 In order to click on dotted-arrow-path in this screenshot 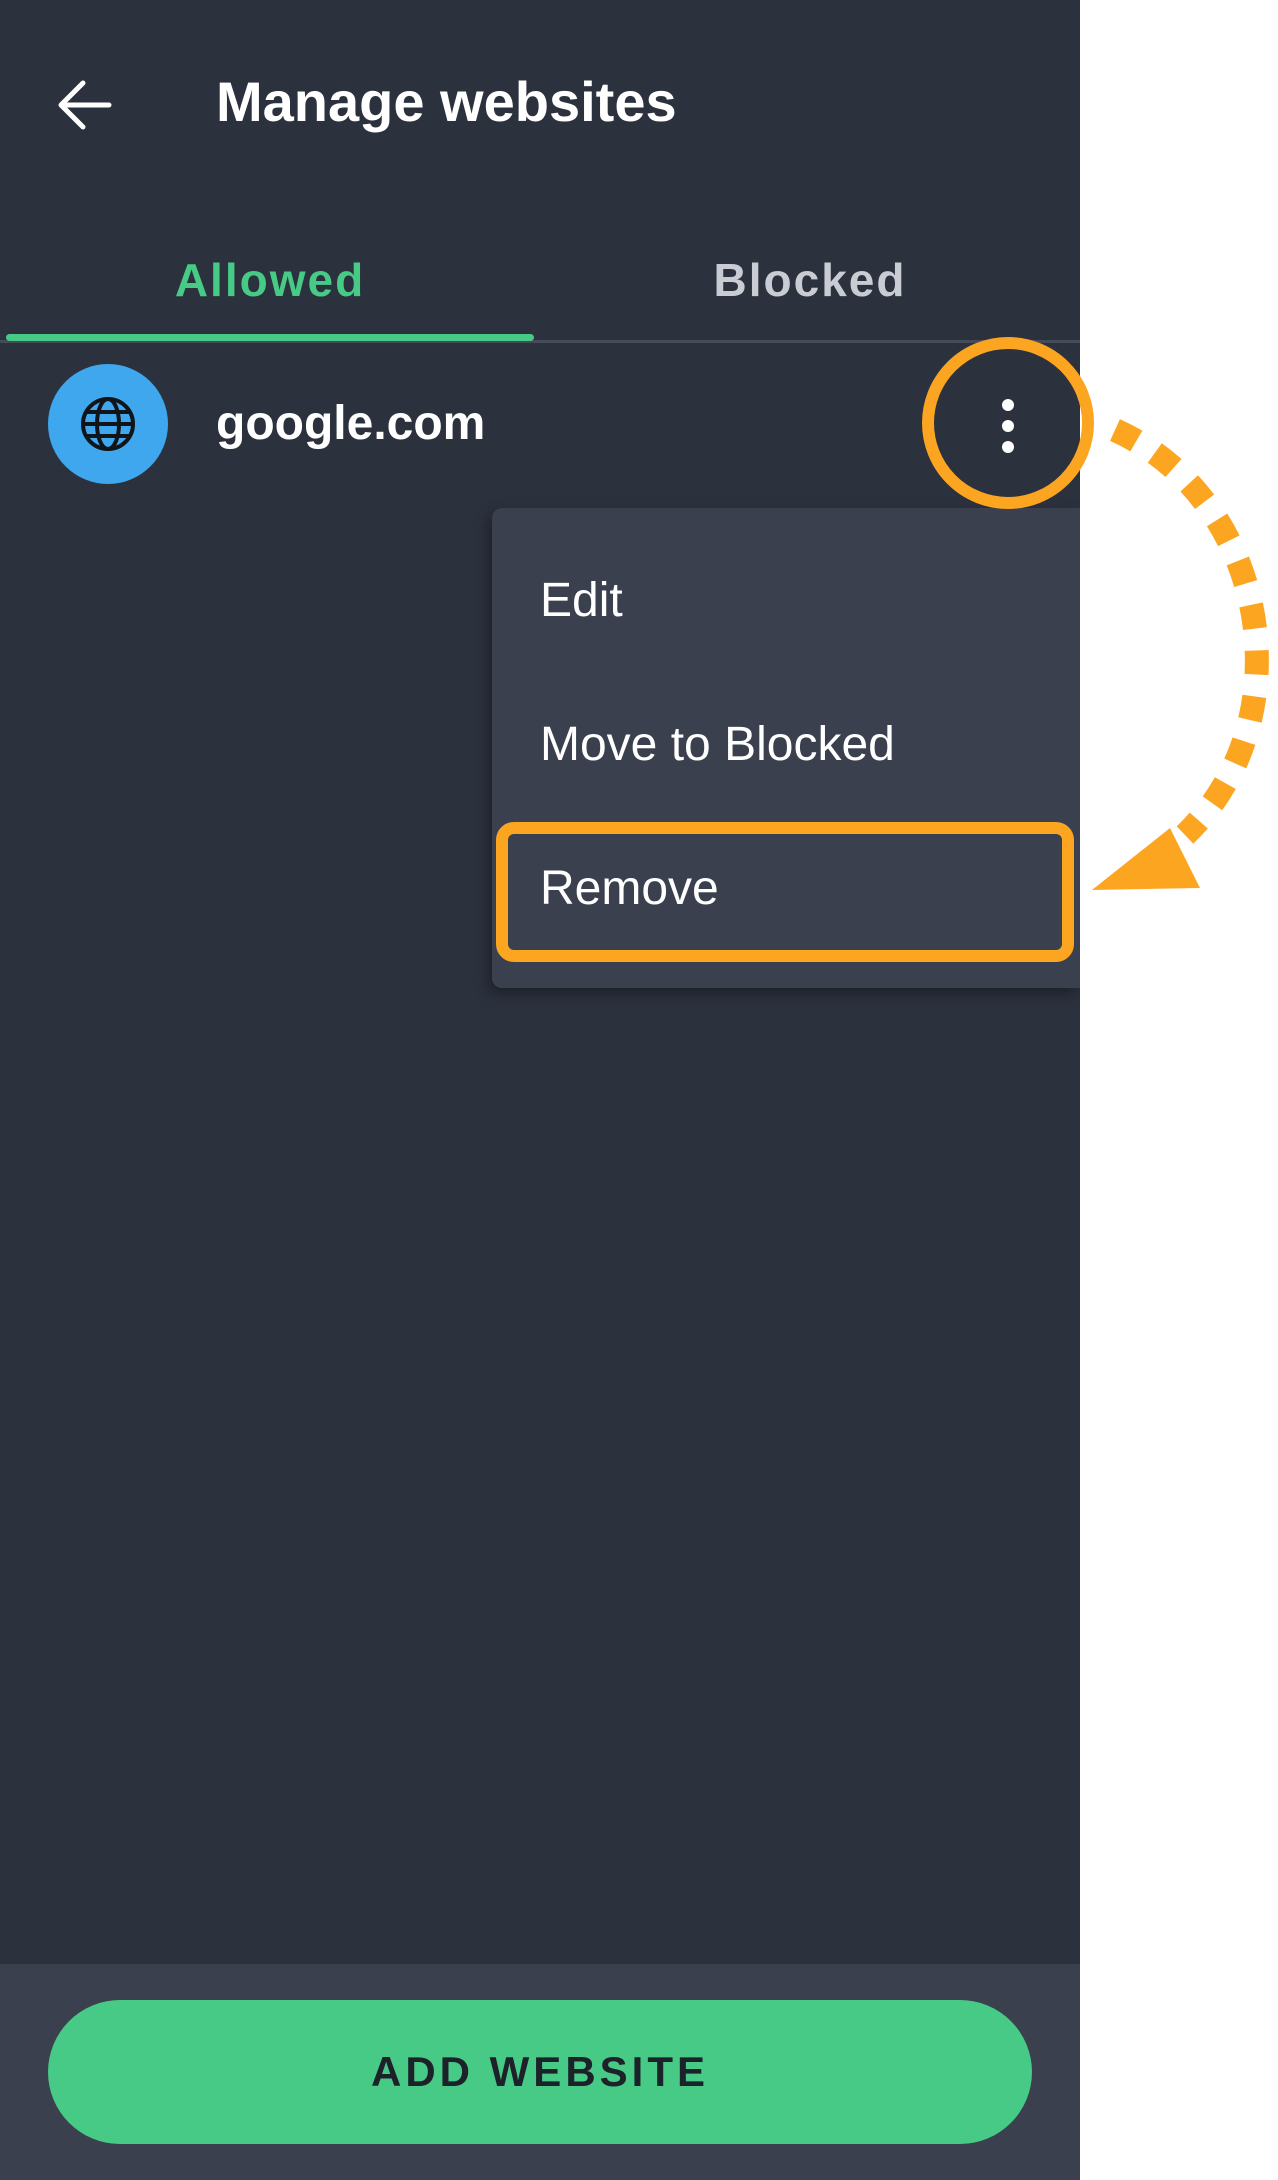, I will do `click(1189, 631)`.